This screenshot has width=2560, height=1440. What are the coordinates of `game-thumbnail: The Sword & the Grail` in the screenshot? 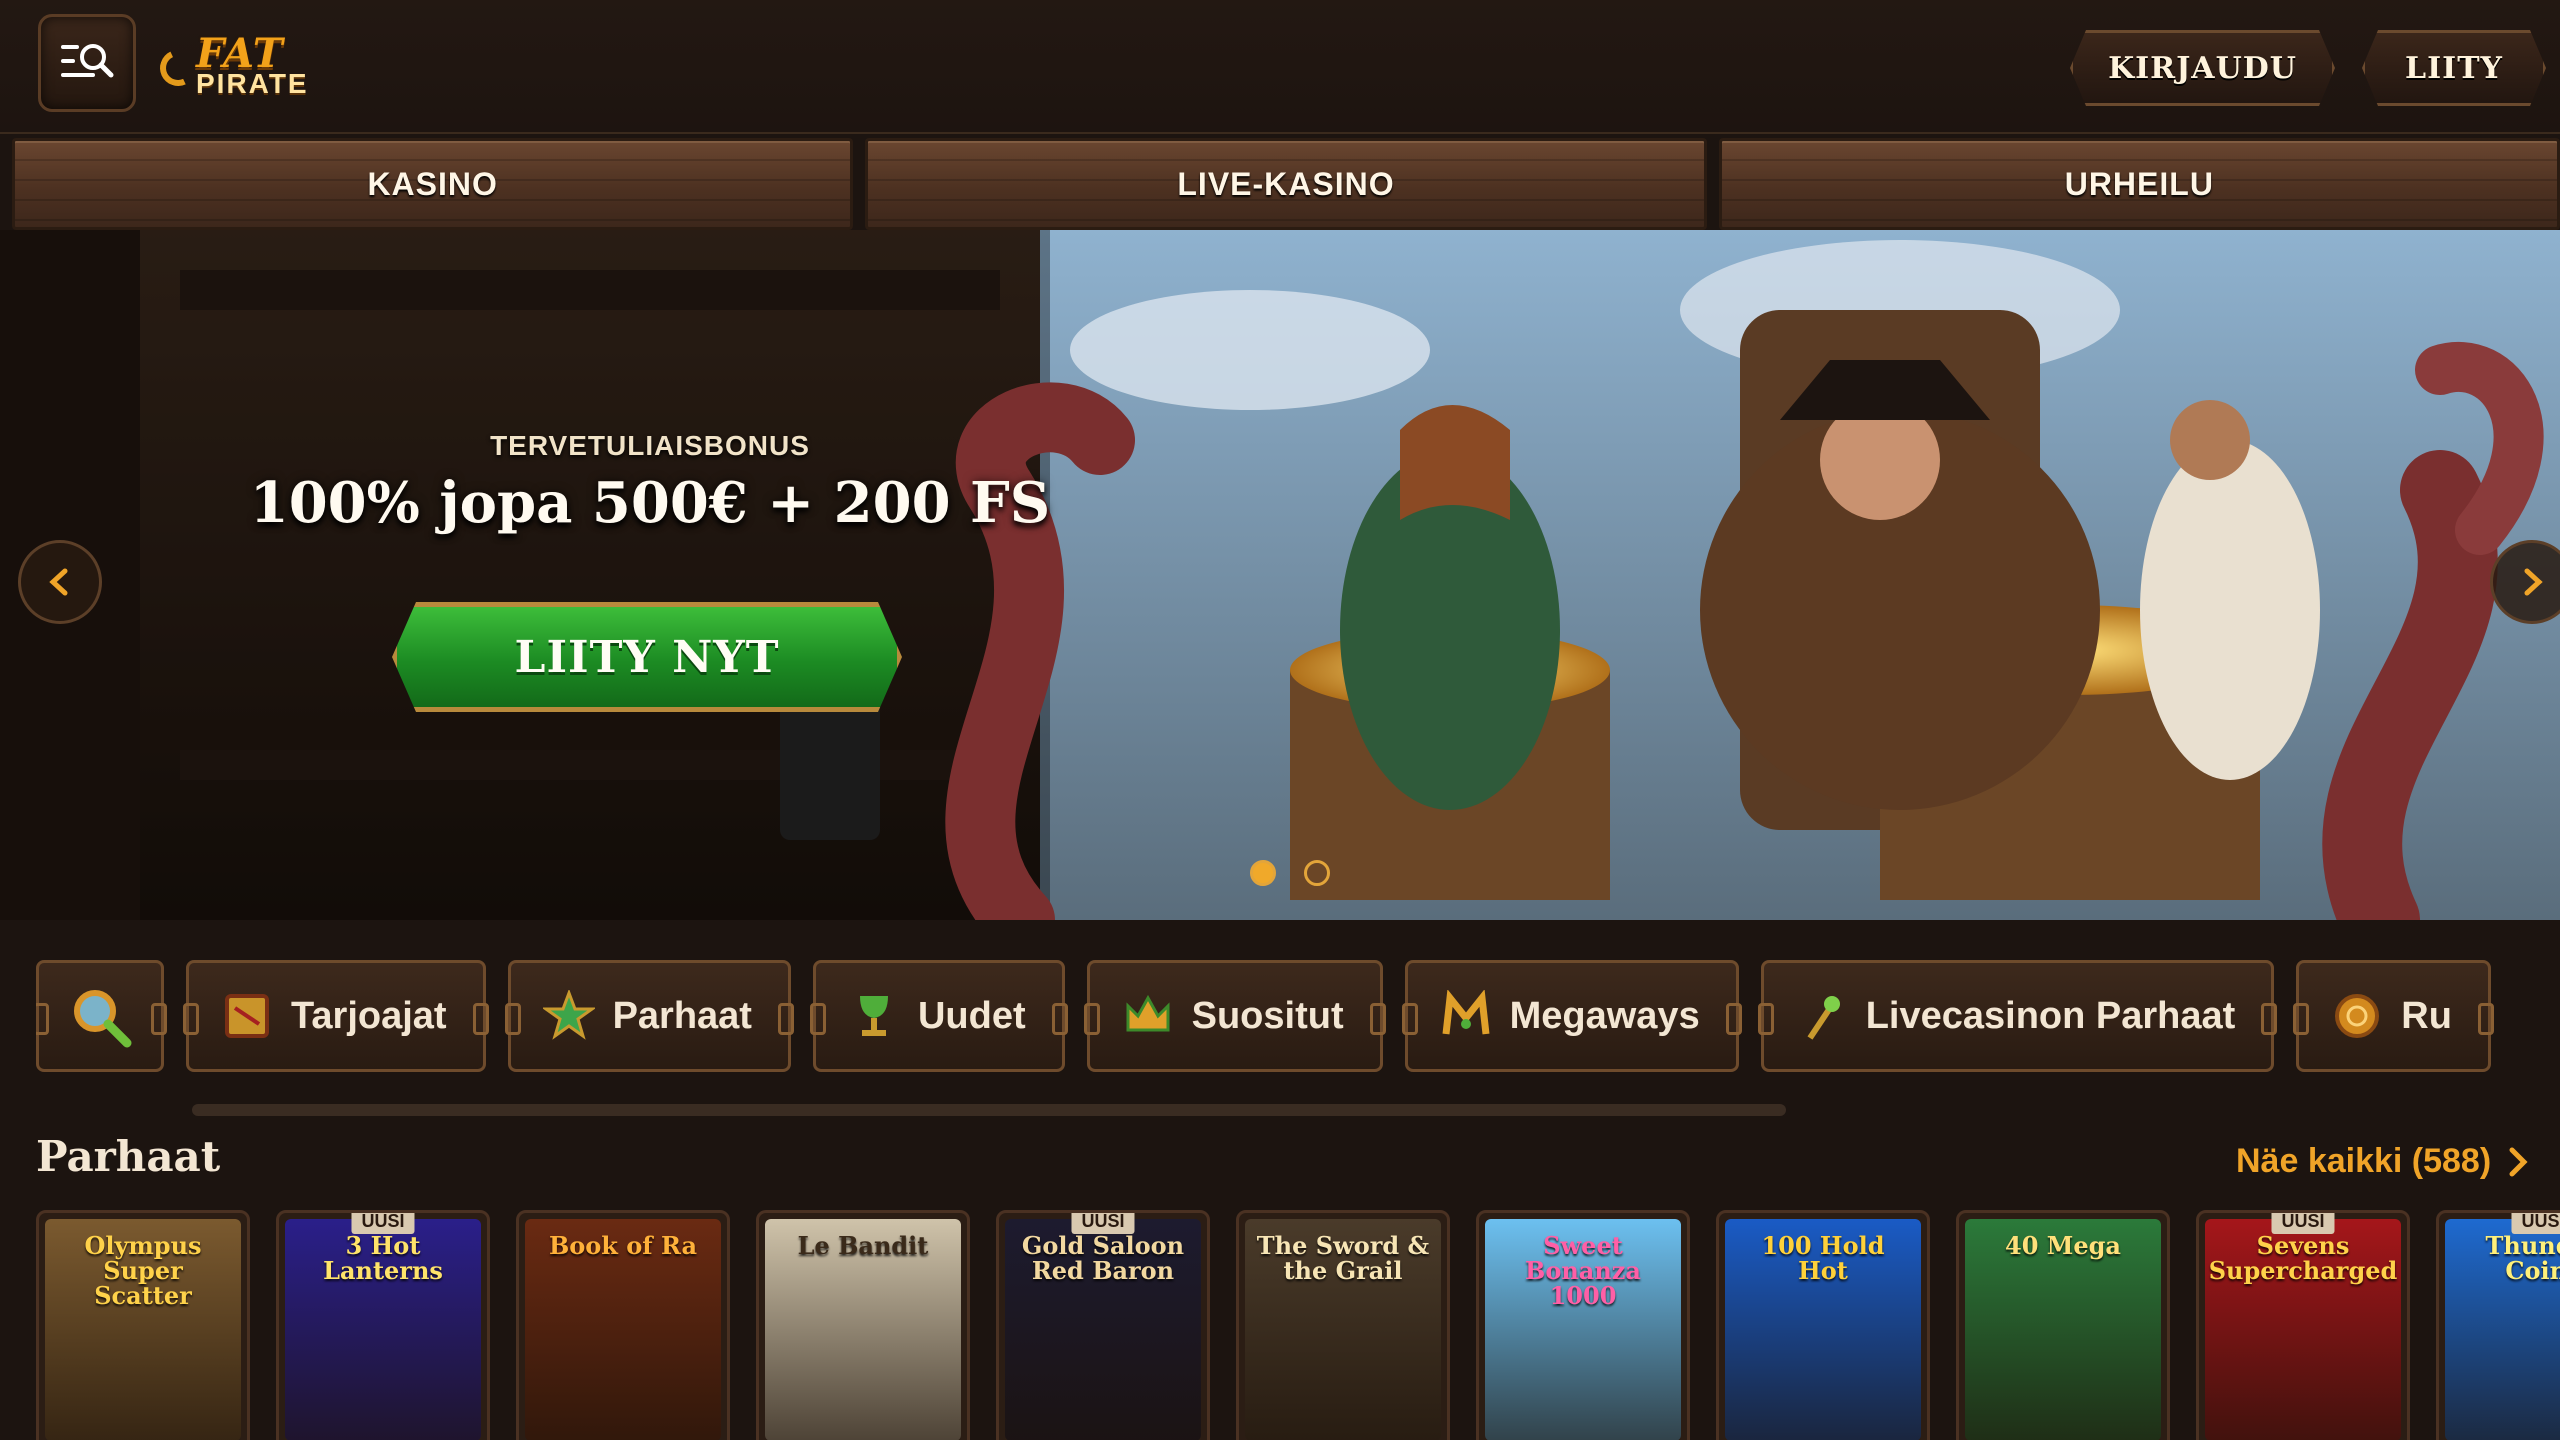 It's located at (1343, 1329).